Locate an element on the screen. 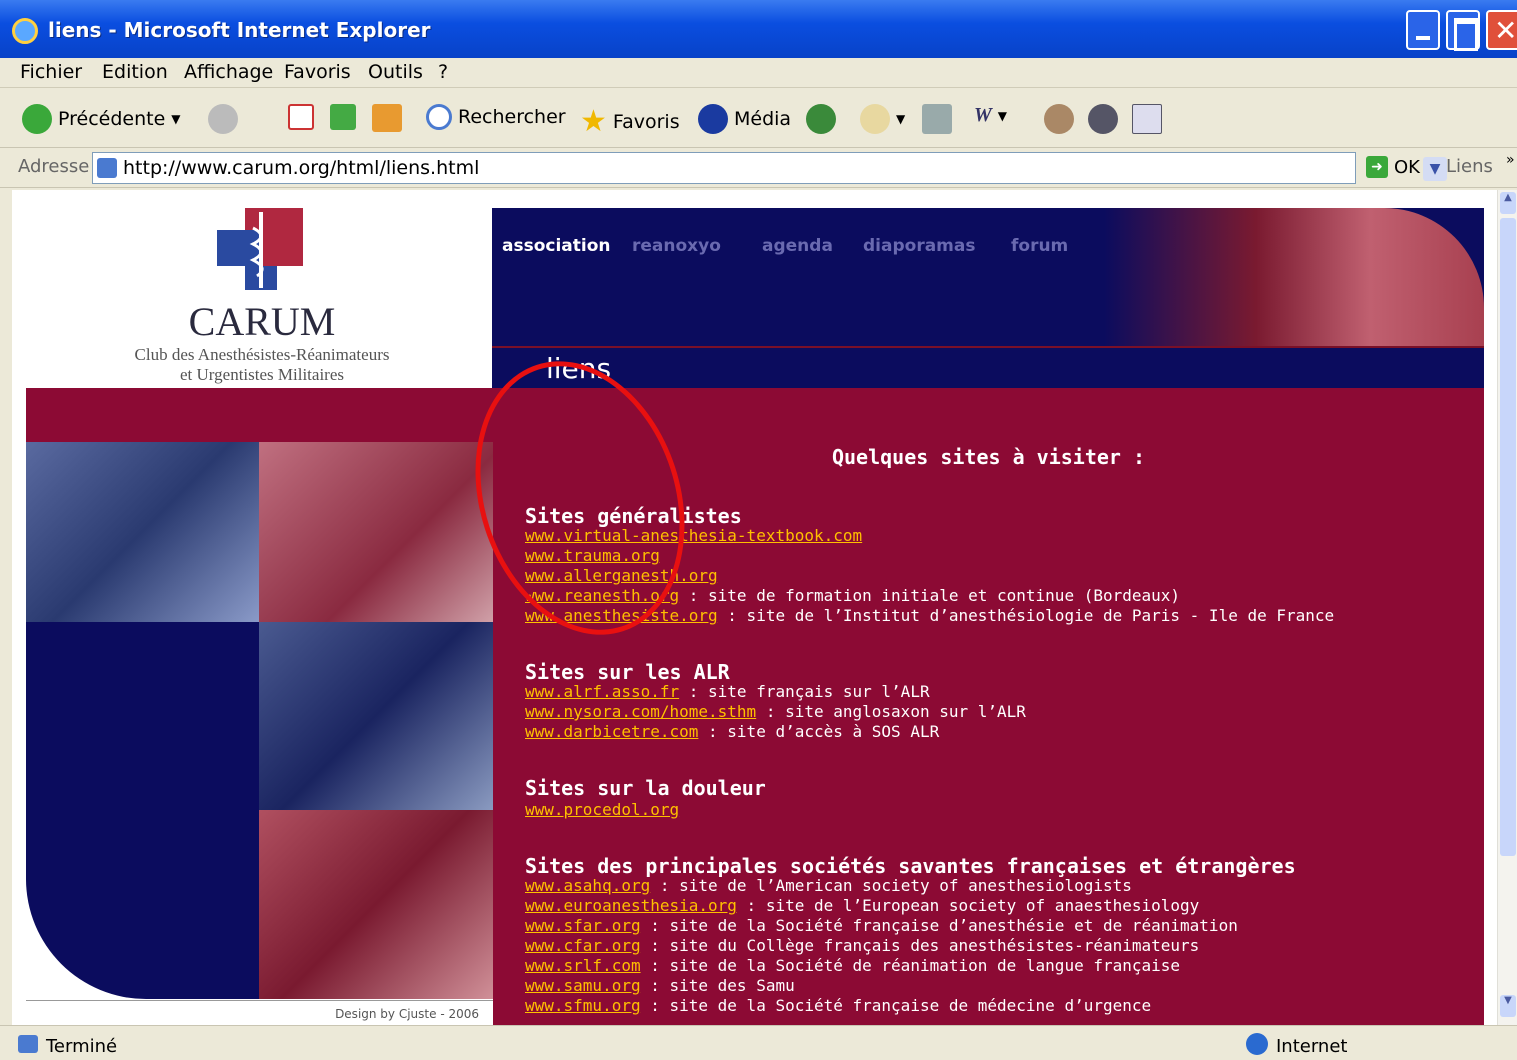 The image size is (1517, 1060). menu-favoris: Favoris is located at coordinates (317, 72).